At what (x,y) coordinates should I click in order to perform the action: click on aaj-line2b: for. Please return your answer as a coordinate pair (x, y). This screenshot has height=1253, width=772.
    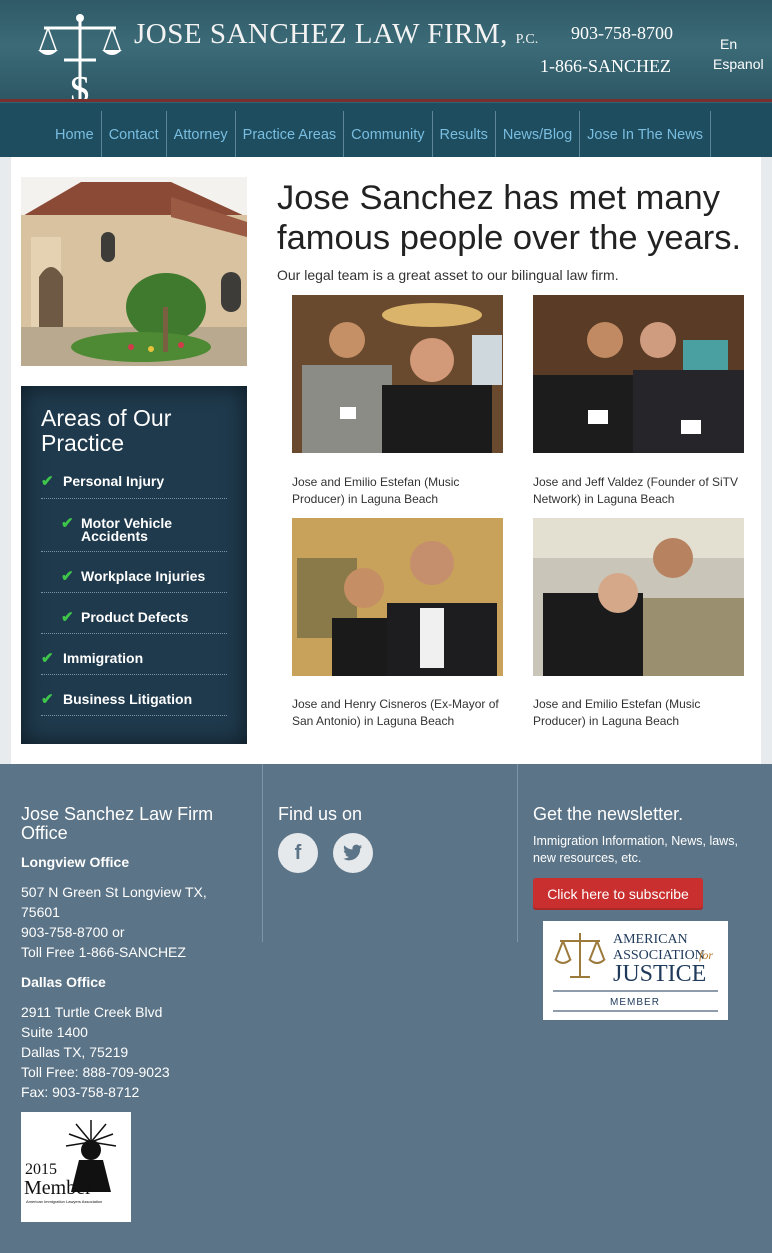
    Looking at the image, I should click on (706, 955).